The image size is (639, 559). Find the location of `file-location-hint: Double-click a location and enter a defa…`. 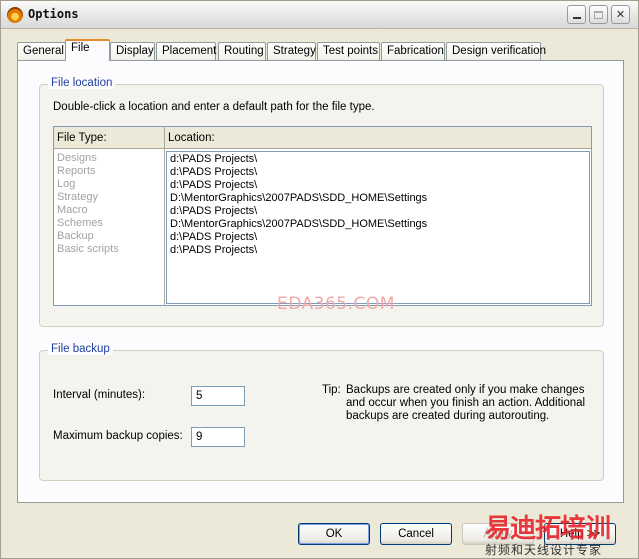

file-location-hint: Double-click a location and enter a defa… is located at coordinates (214, 107).